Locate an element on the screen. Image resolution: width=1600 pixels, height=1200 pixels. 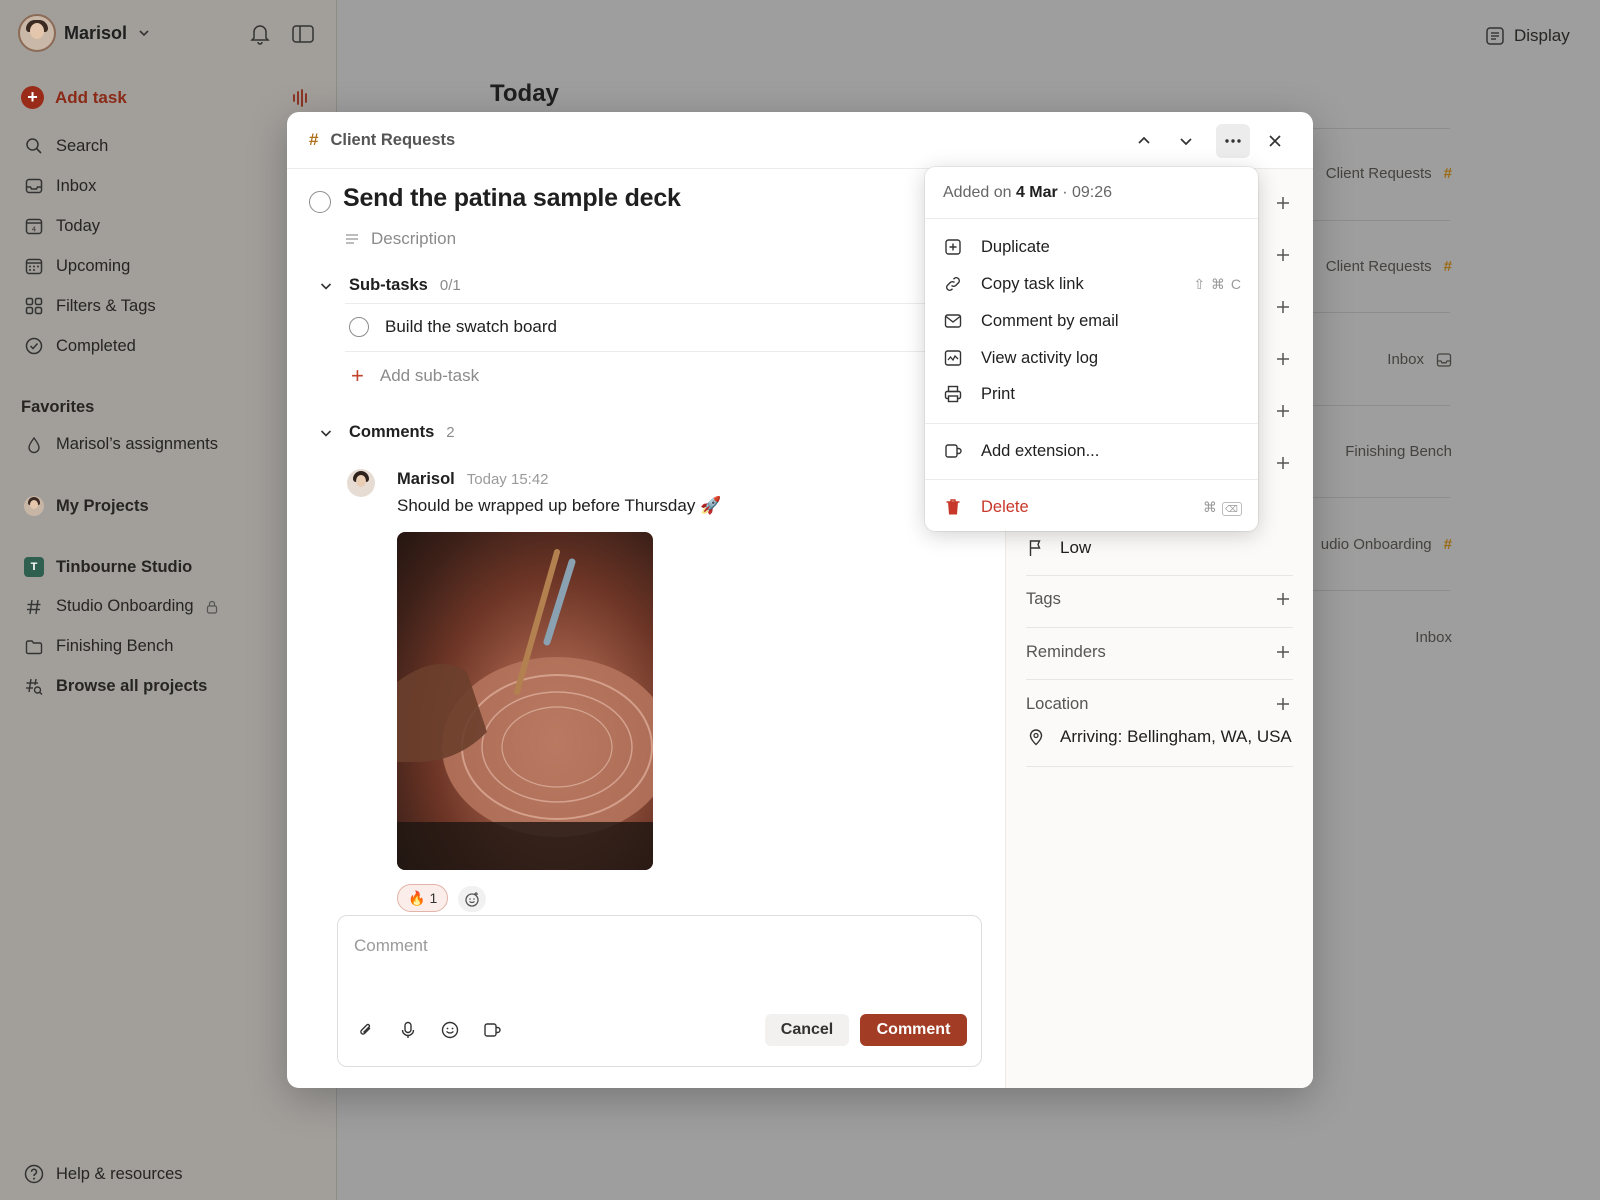
submit-comment-button: Comment is located at coordinates (913, 1030).